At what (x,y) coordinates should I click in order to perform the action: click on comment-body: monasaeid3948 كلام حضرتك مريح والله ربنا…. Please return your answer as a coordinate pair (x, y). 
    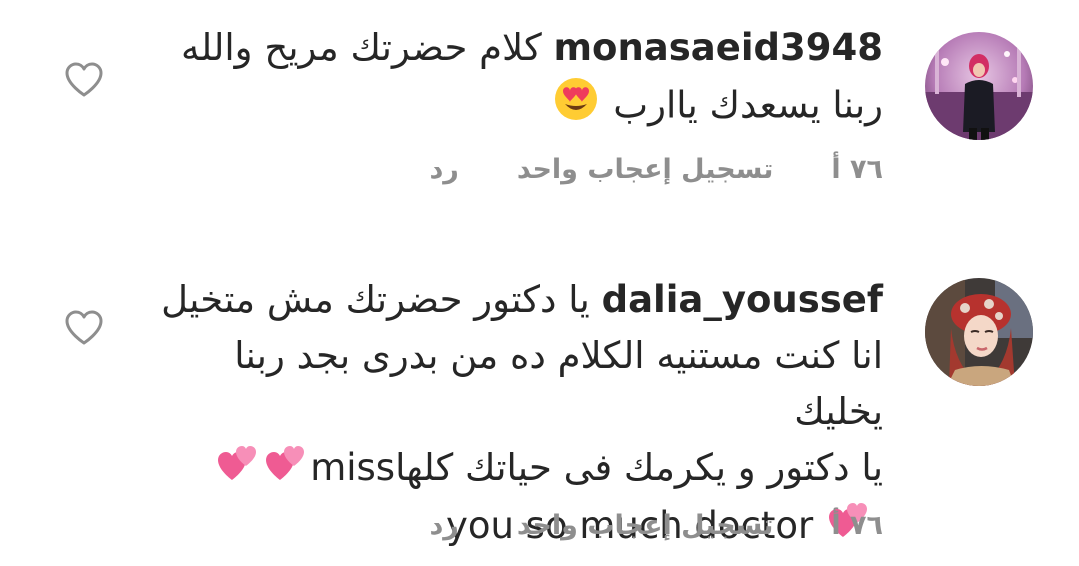
    Looking at the image, I should click on (513, 79).